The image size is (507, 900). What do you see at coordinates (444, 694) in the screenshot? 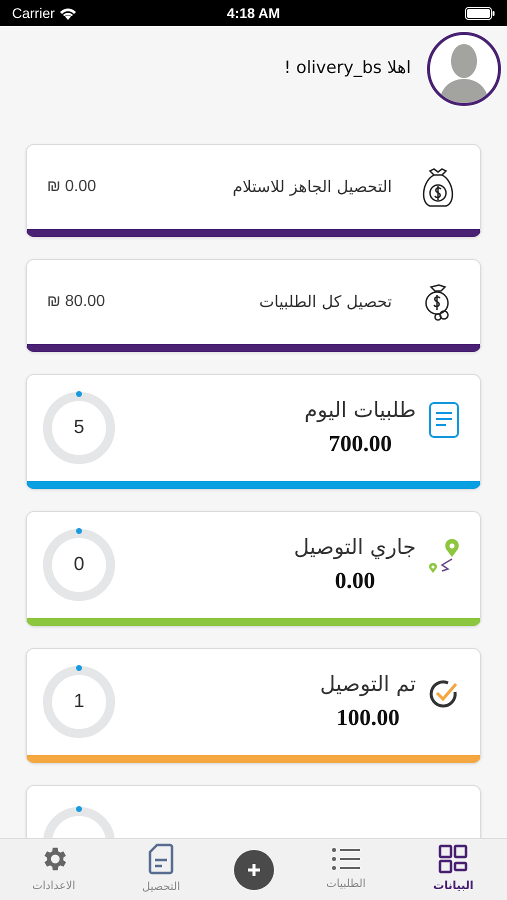
I see `check-circle-icon` at bounding box center [444, 694].